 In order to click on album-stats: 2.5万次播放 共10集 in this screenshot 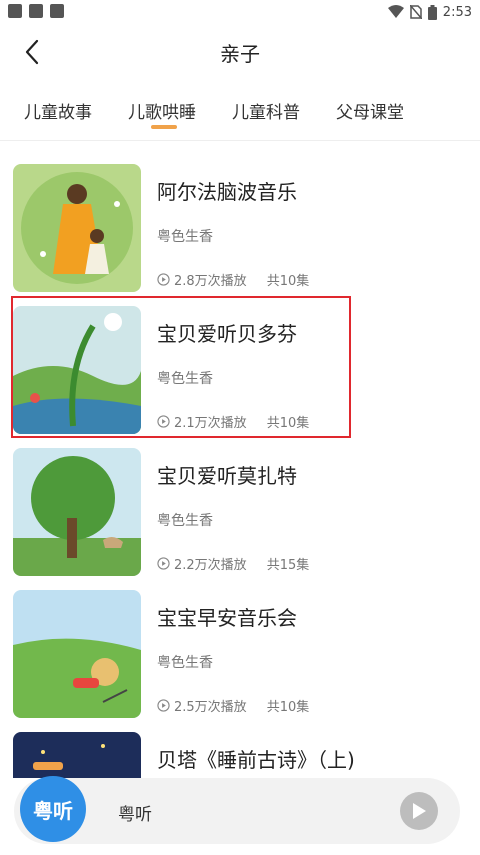, I will do `click(233, 705)`.